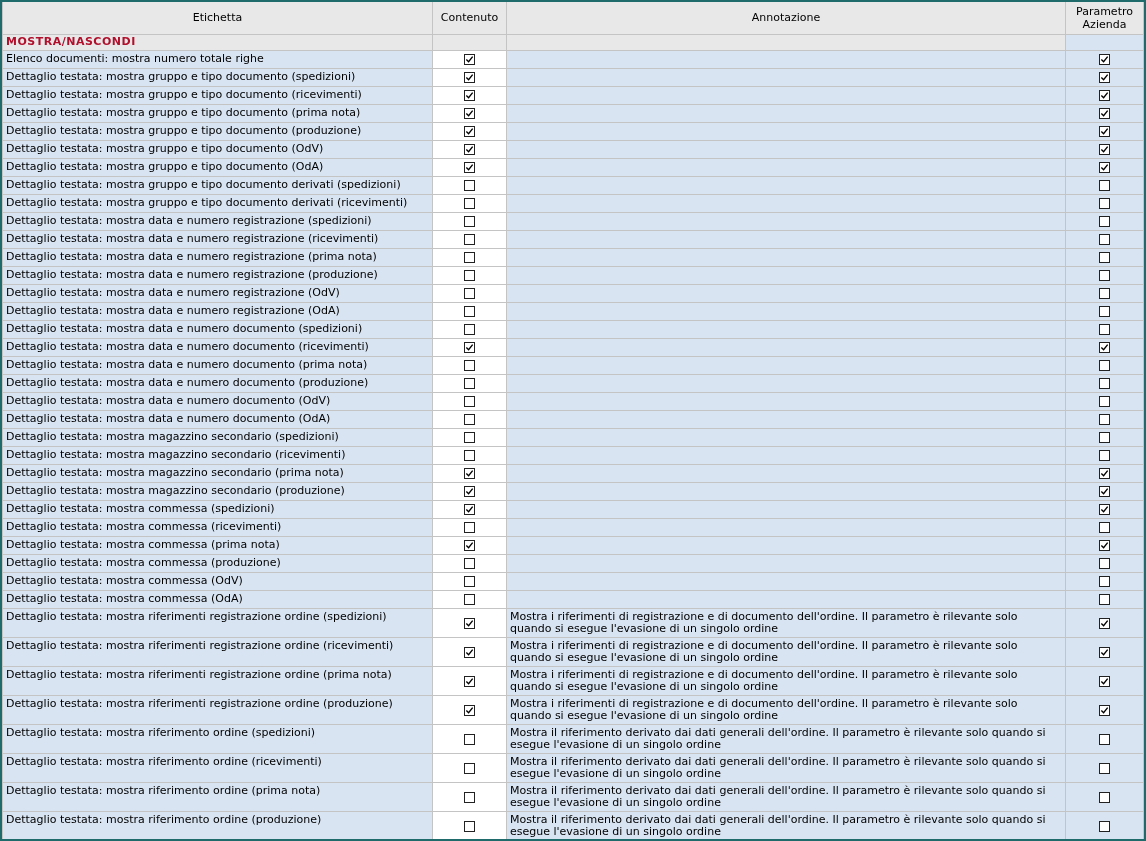 This screenshot has height=841, width=1146. I want to click on column-header: Annotazione, so click(786, 18).